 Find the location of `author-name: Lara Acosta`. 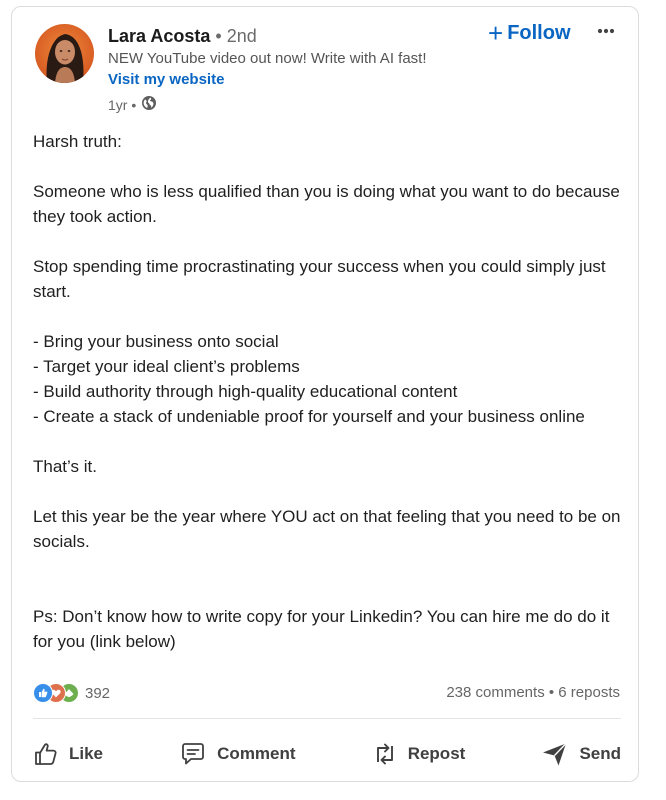

author-name: Lara Acosta is located at coordinates (159, 36).